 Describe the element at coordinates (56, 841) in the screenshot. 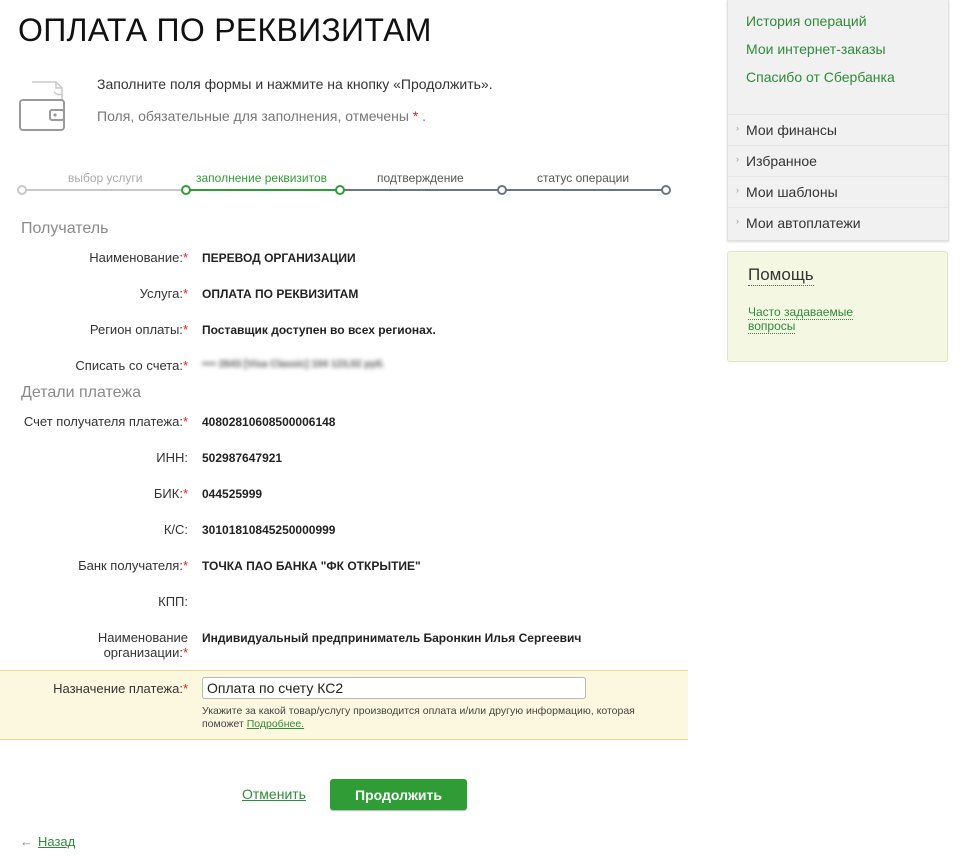

I see `back-label: Назад` at that location.